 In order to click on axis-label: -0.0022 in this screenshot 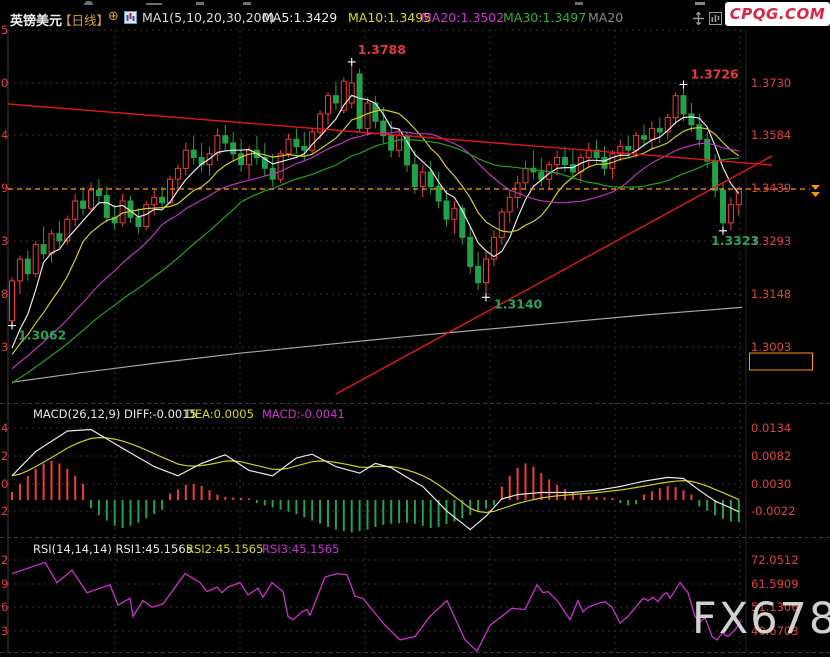, I will do `click(773, 511)`.